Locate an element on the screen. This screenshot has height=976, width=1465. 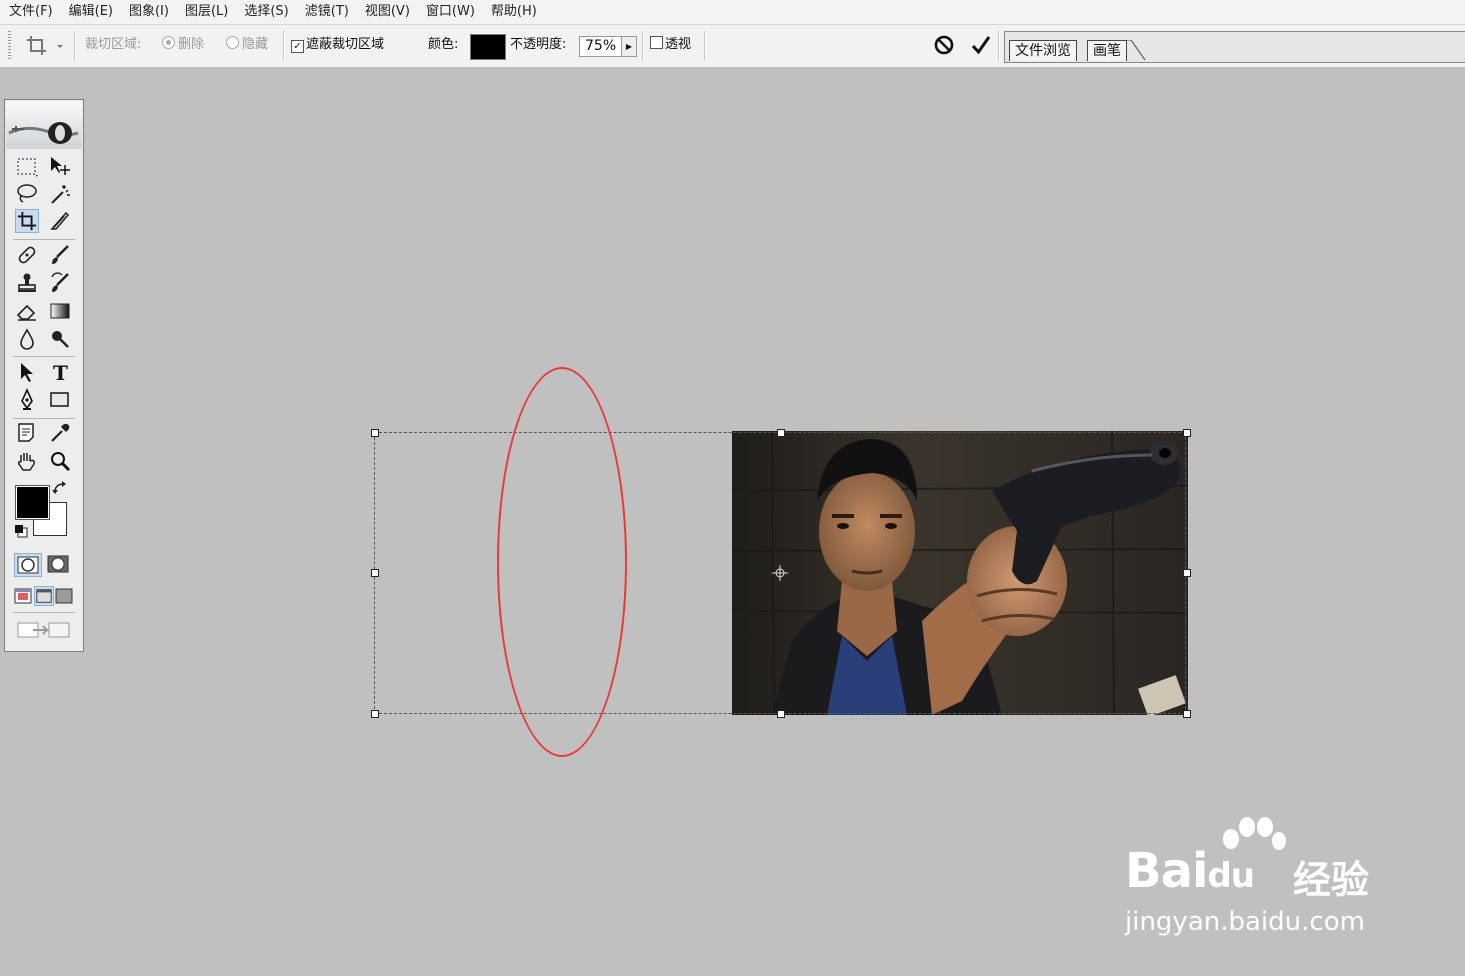
watermark-brand-bai: Bai is located at coordinates (1166, 871).